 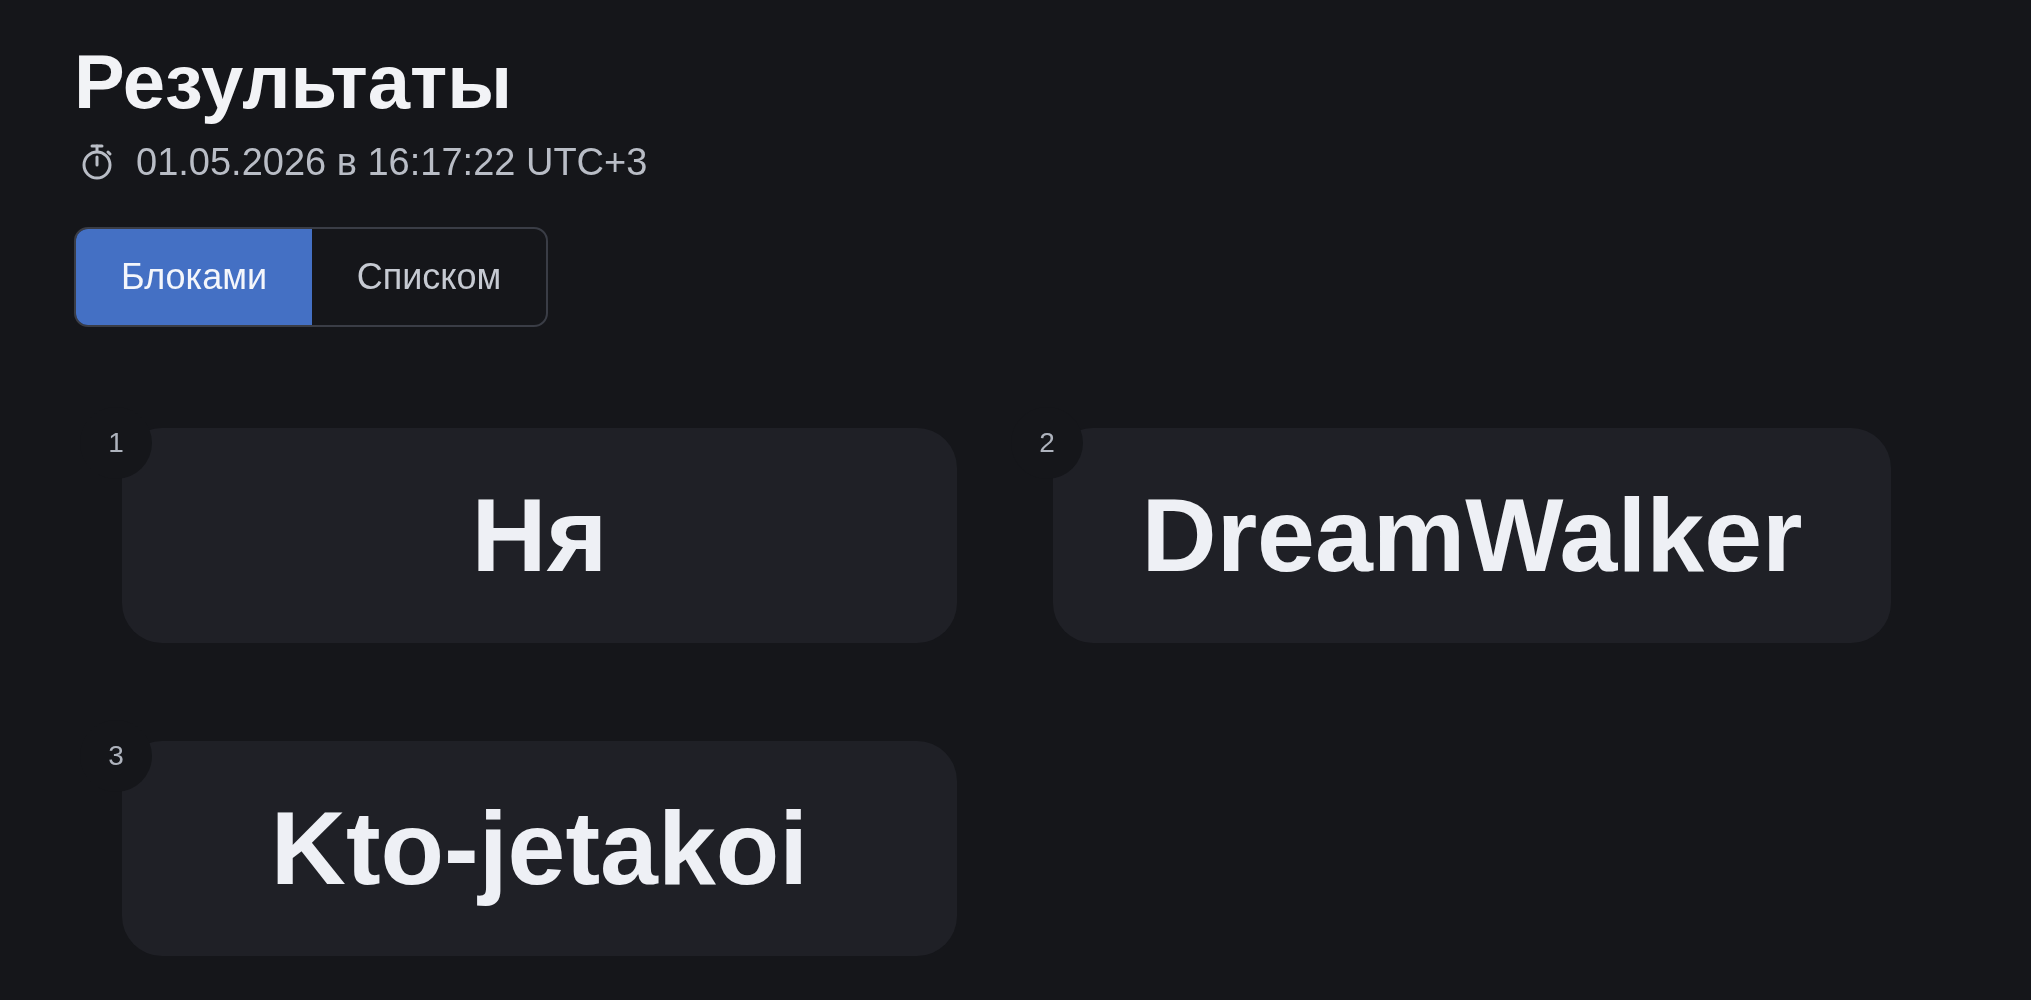 I want to click on player-name: Kto-jetakoi, so click(x=539, y=848).